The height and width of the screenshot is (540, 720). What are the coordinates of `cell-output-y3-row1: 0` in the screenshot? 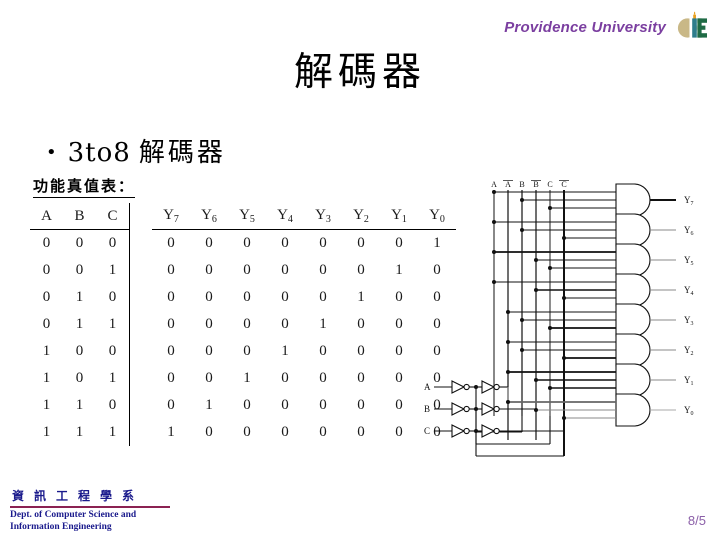 It's located at (323, 270).